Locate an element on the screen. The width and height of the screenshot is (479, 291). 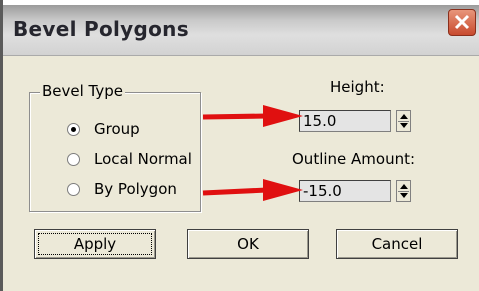
apply-button: Apply is located at coordinates (95, 244).